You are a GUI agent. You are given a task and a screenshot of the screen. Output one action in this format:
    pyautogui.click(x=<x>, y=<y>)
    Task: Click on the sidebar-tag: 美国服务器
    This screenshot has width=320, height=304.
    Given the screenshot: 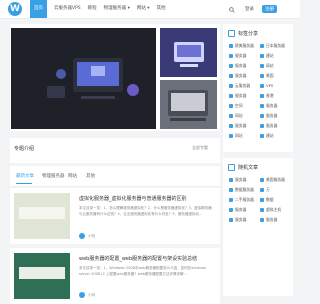 What is the action you would take?
    pyautogui.click(x=272, y=180)
    